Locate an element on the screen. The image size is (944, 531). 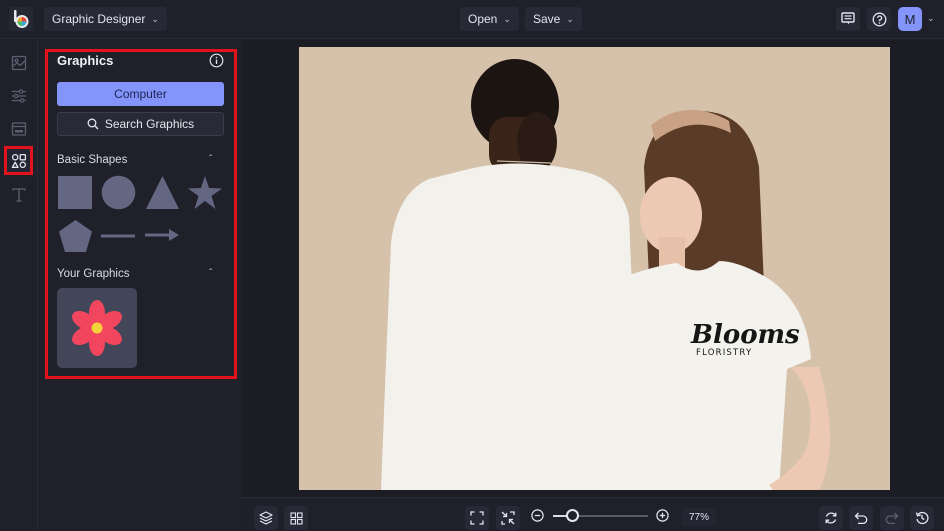
shirt-logo-subtitle: FLORISTRY is located at coordinates (724, 353).